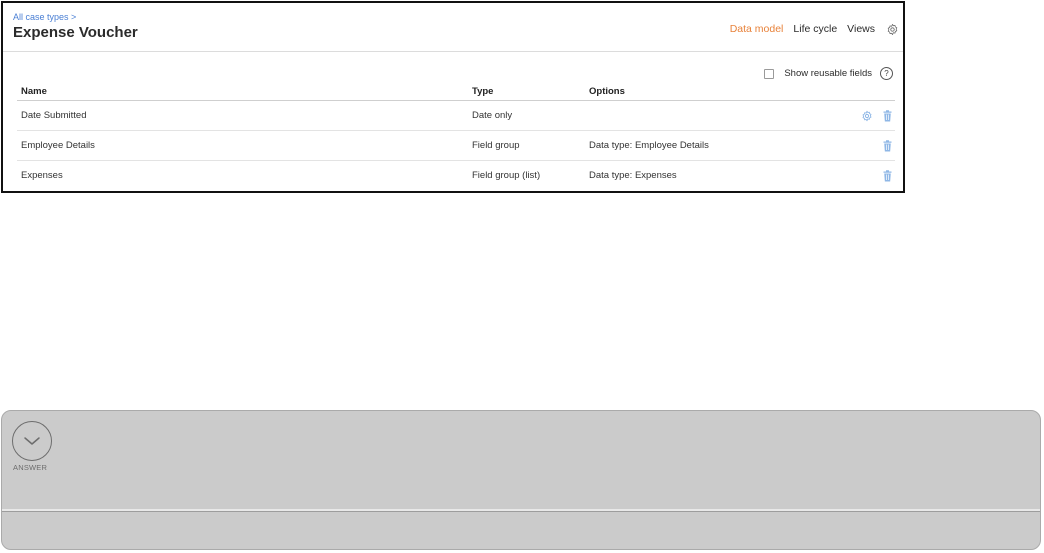  Describe the element at coordinates (456, 175) in the screenshot. I see `table-row: Expenses Field group (list) Data type` at that location.